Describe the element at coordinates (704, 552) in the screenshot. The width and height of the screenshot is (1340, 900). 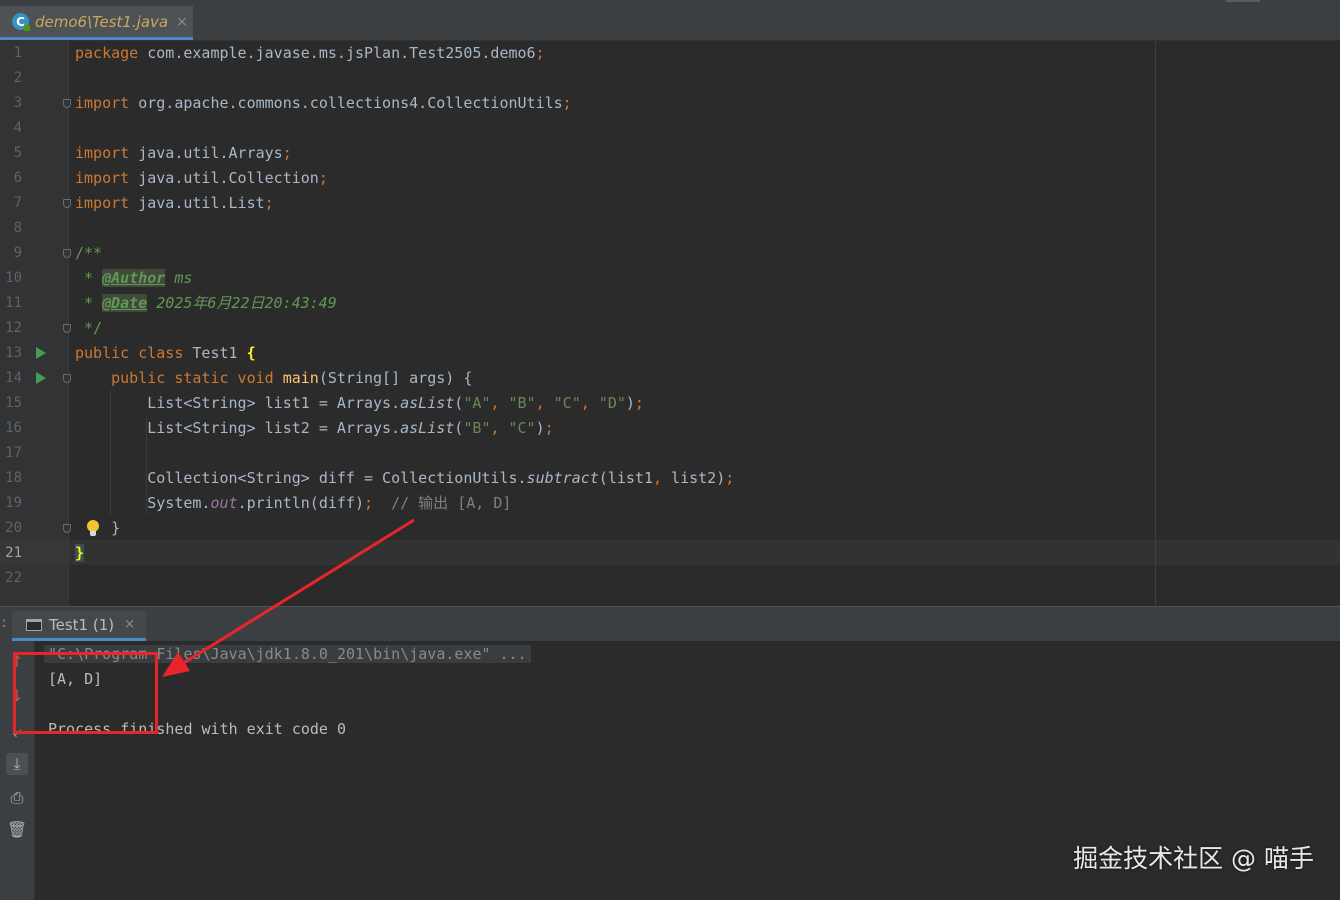
I see `current-line-highlight` at that location.